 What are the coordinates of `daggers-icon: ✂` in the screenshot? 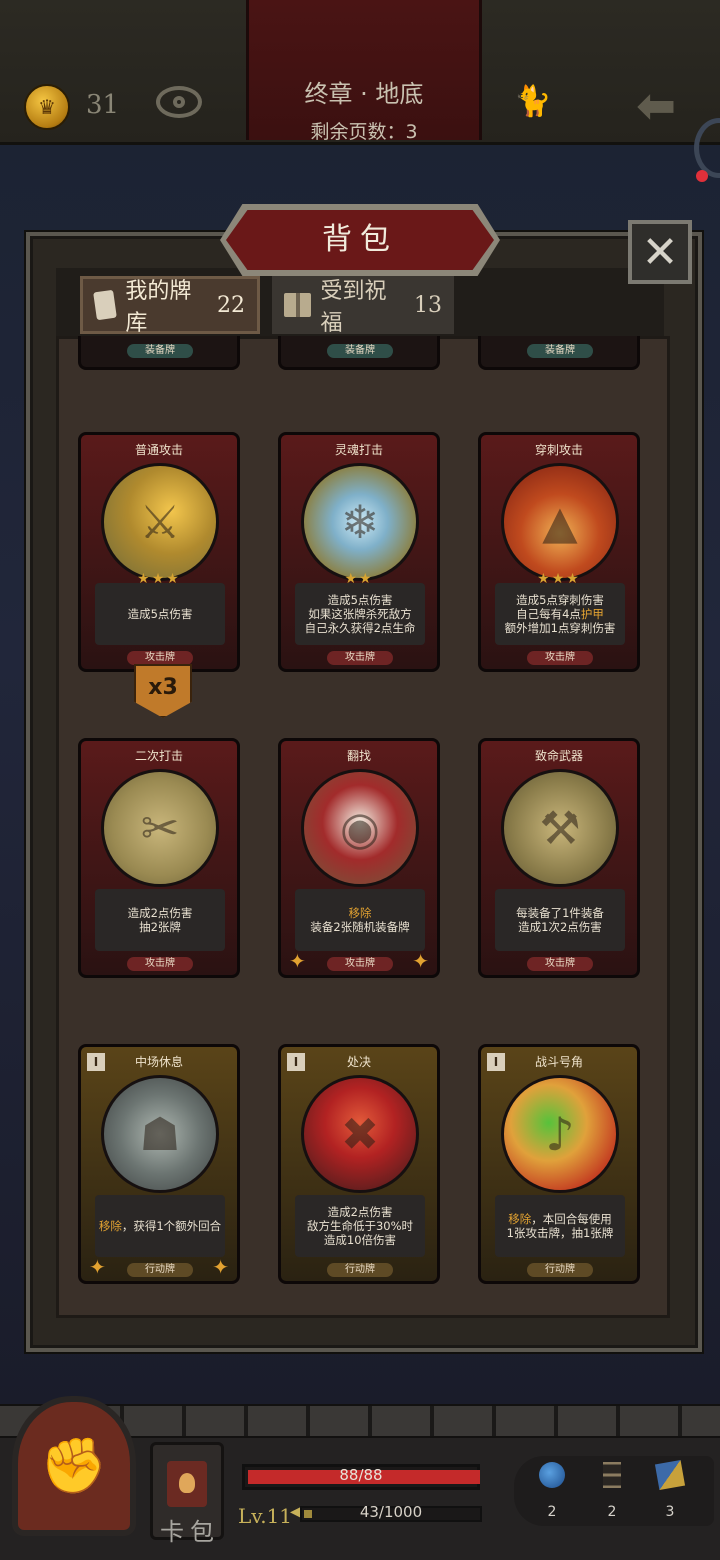 It's located at (160, 828).